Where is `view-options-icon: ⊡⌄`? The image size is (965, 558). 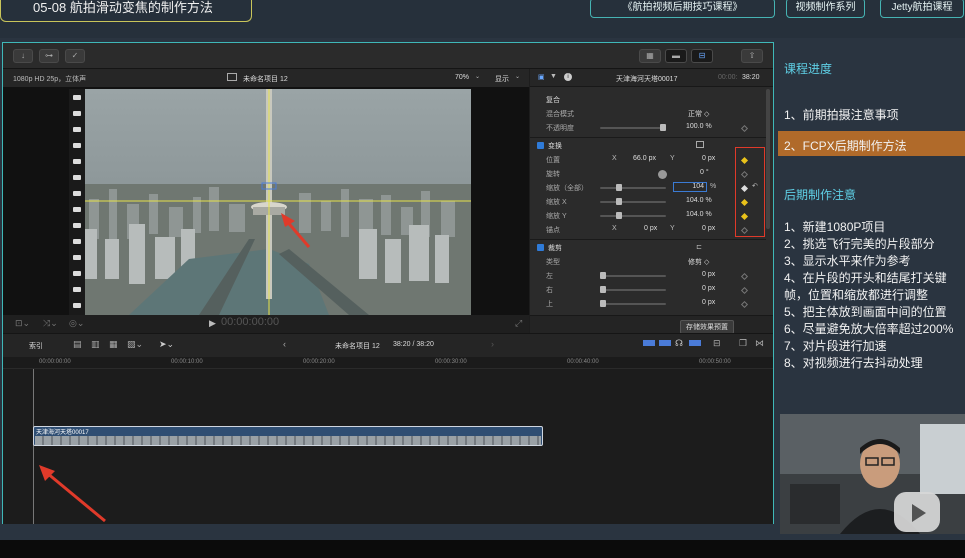
view-options-icon: ⊡⌄ is located at coordinates (22, 323).